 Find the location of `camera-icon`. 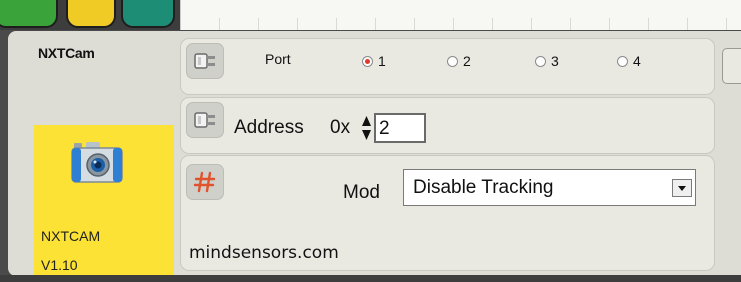

camera-icon is located at coordinates (97, 162).